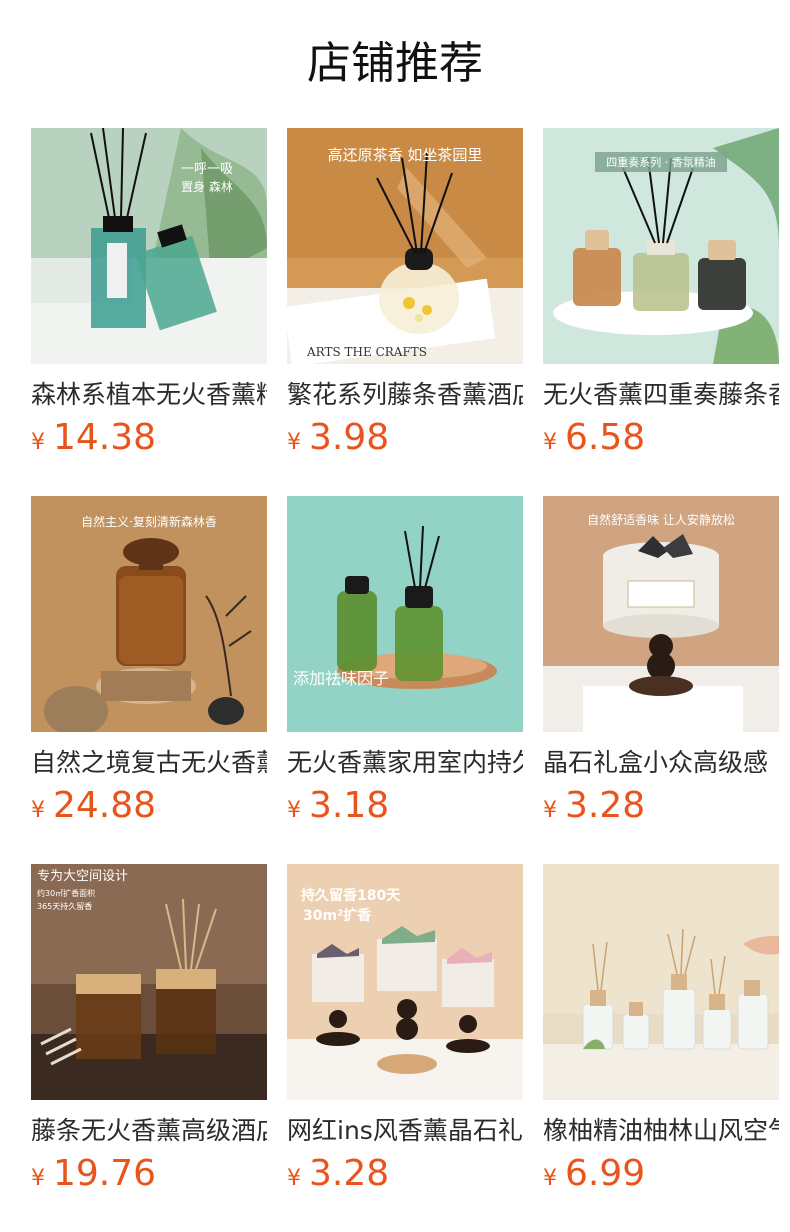  I want to click on product-image: 一呼一吸 置身 森林, so click(149, 246).